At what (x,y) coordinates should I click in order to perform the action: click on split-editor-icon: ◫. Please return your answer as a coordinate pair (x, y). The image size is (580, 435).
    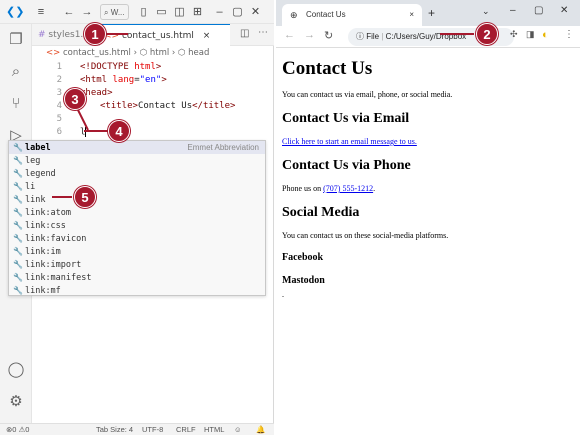
    Looking at the image, I should click on (244, 33).